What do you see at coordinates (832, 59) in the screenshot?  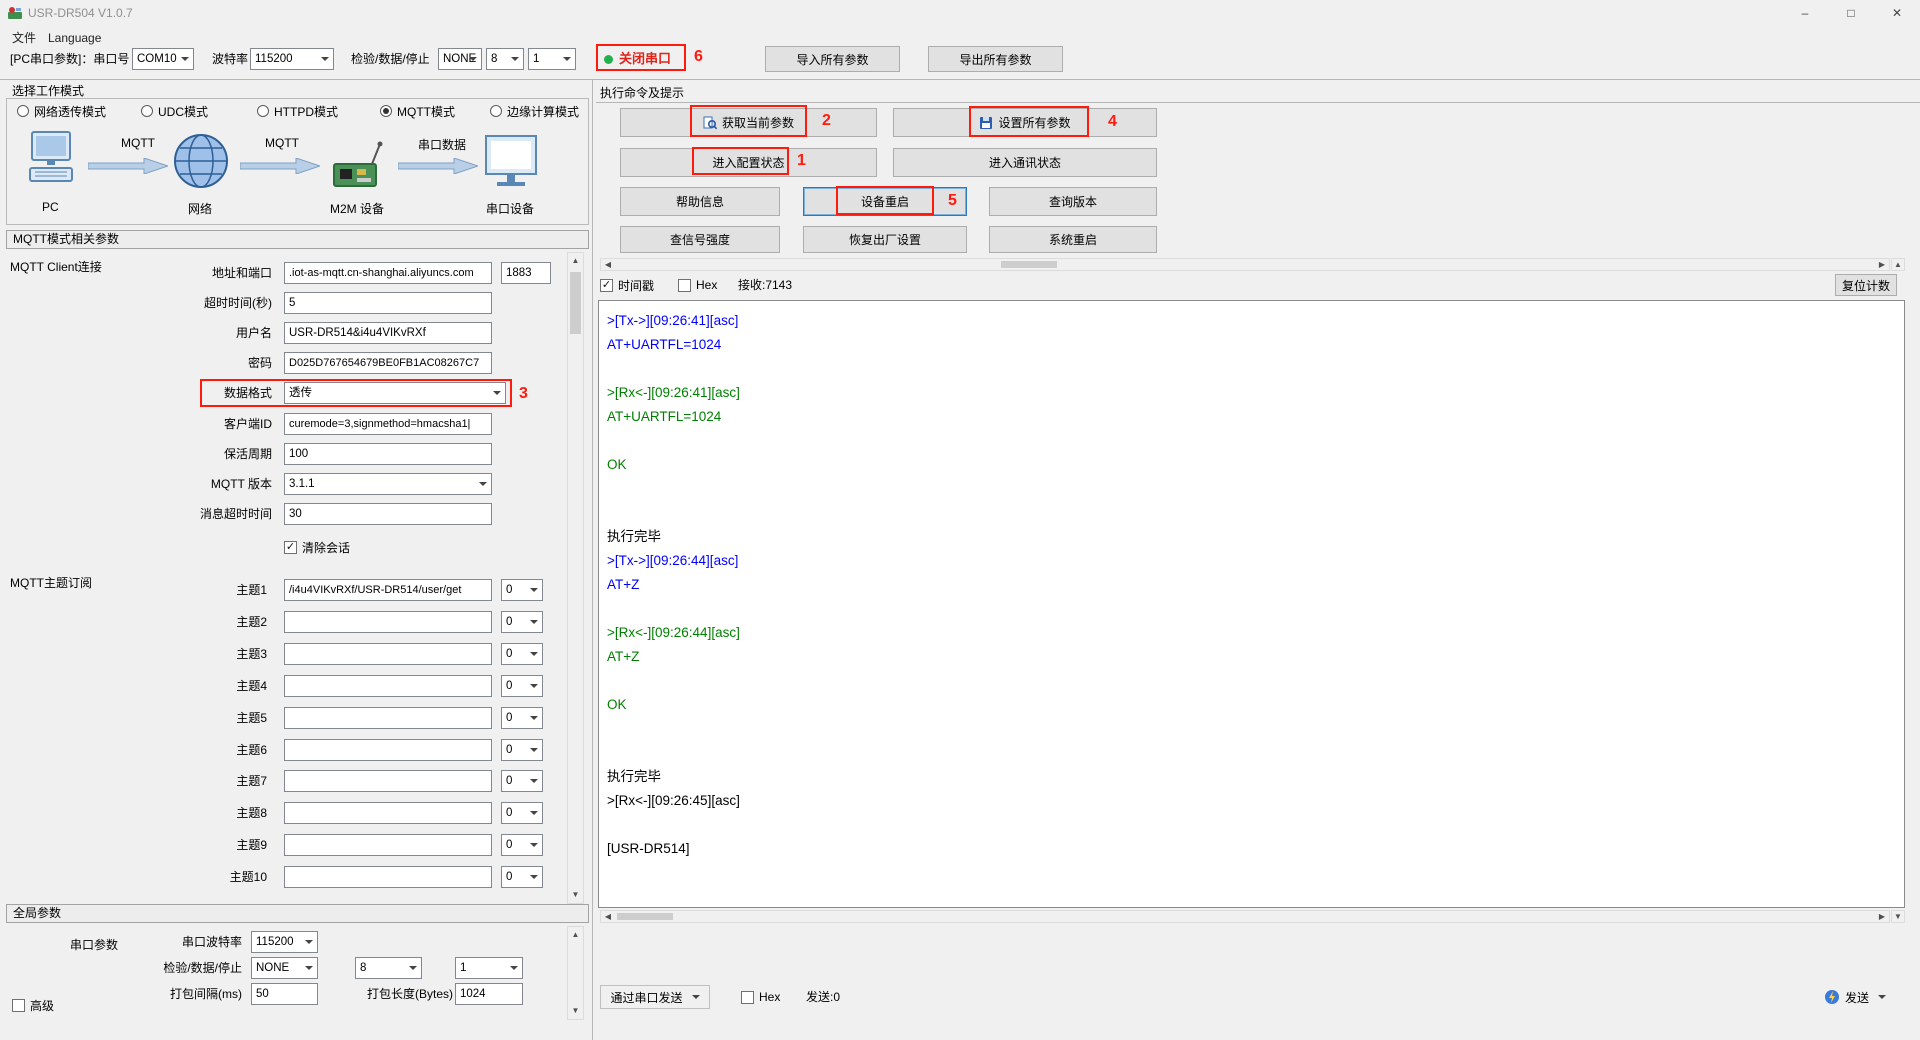 I see `import-all-params-button: 导入所有参数` at bounding box center [832, 59].